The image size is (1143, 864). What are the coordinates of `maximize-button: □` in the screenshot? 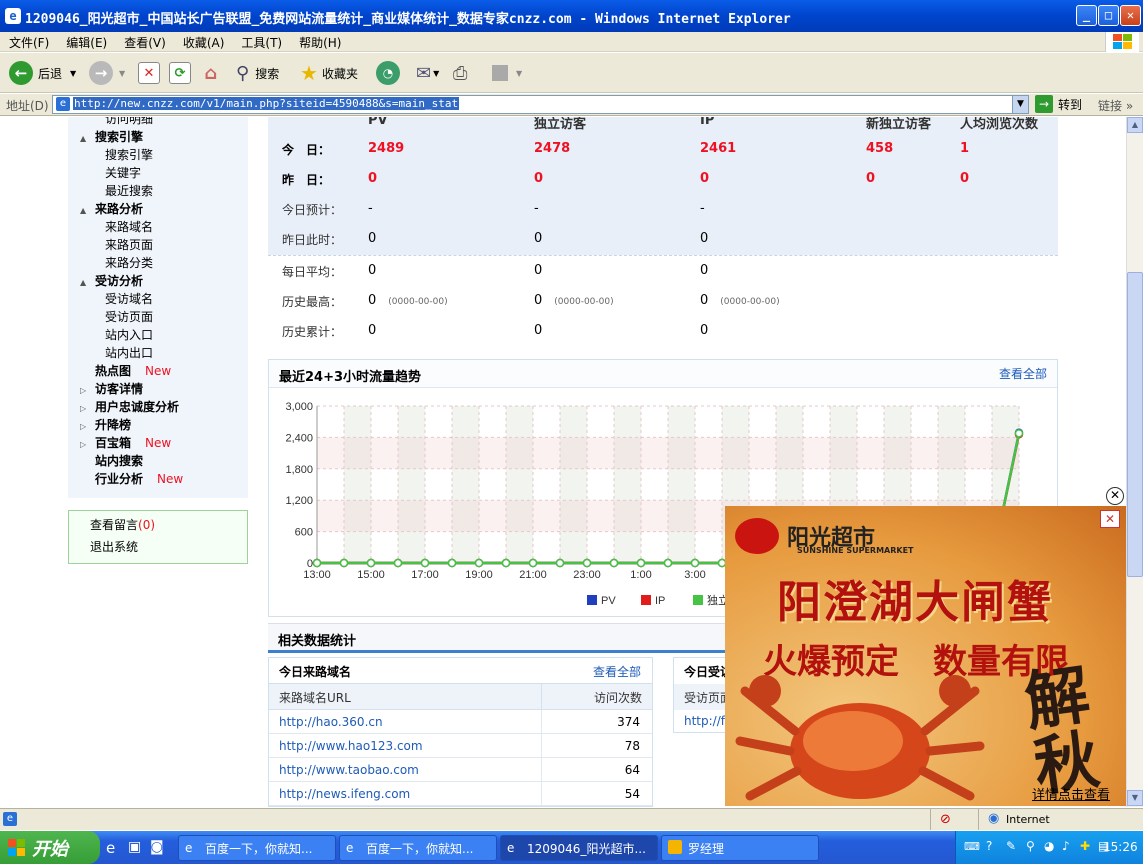 It's located at (1108, 15).